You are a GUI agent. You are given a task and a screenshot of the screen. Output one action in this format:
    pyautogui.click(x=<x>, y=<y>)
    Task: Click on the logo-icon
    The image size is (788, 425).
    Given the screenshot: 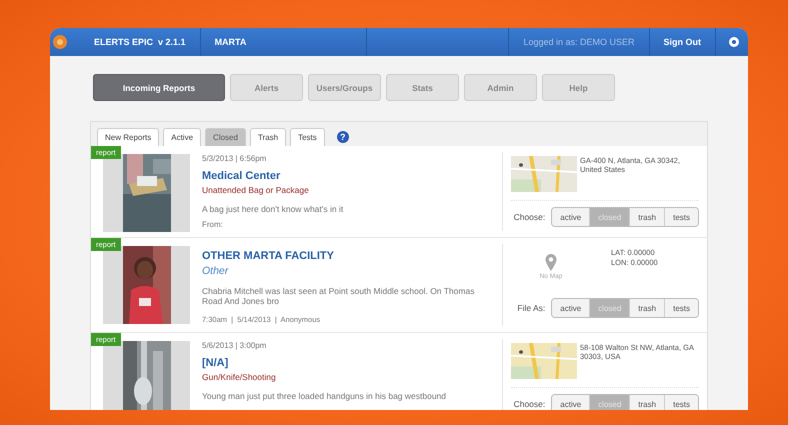 What is the action you would take?
    pyautogui.click(x=60, y=42)
    